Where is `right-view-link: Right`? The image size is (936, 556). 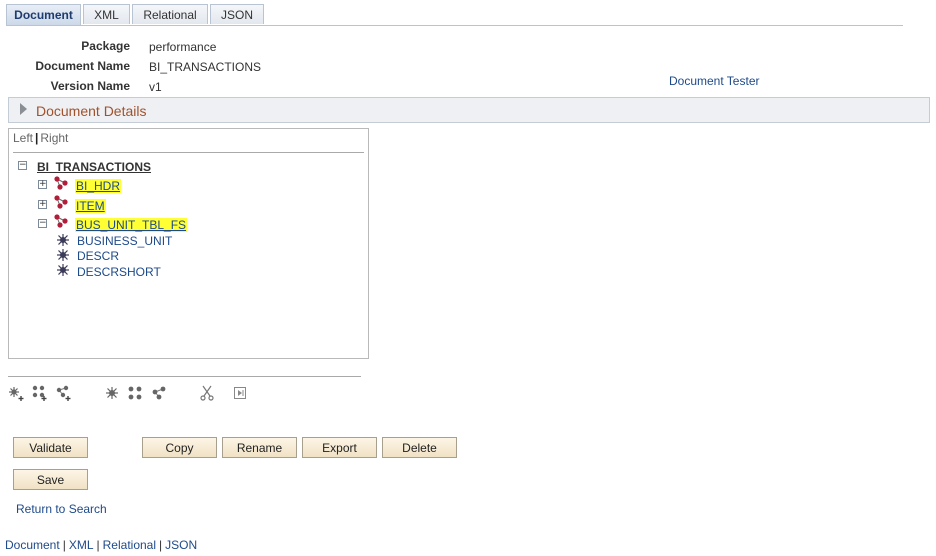 right-view-link: Right is located at coordinates (54, 138).